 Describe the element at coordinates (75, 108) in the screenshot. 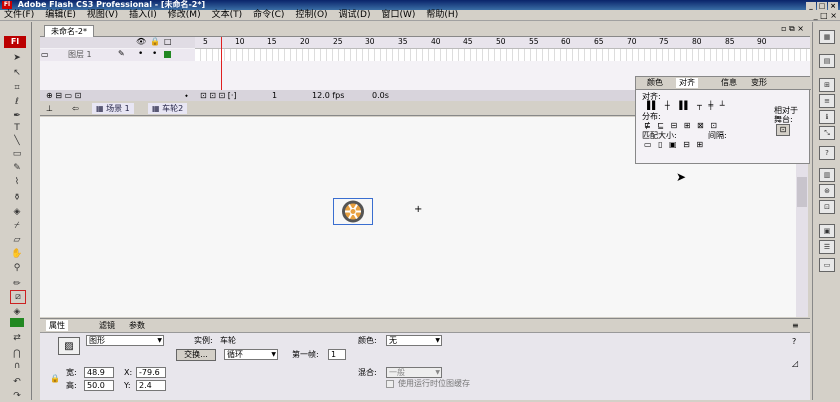

I see `back-arrow-icon: ⇦` at that location.